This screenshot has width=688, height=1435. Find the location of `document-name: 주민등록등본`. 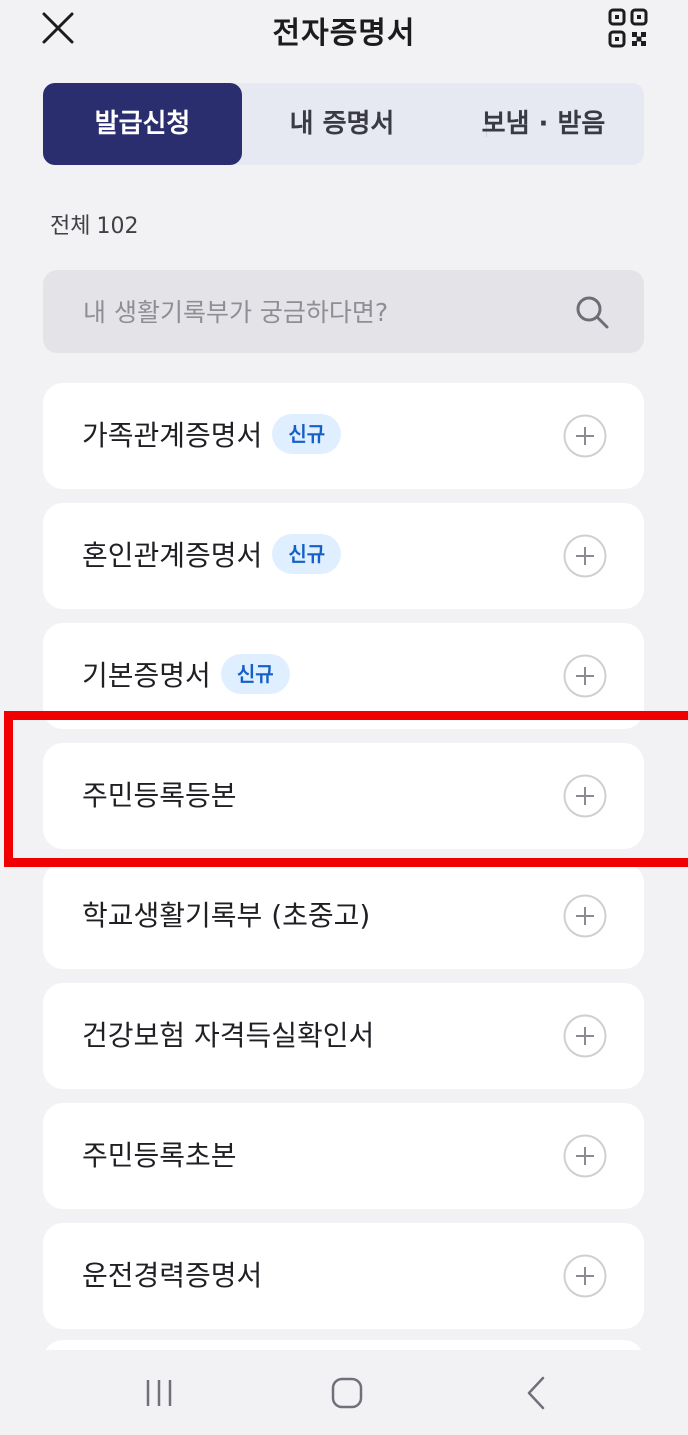

document-name: 주민등록등본 is located at coordinates (159, 795).